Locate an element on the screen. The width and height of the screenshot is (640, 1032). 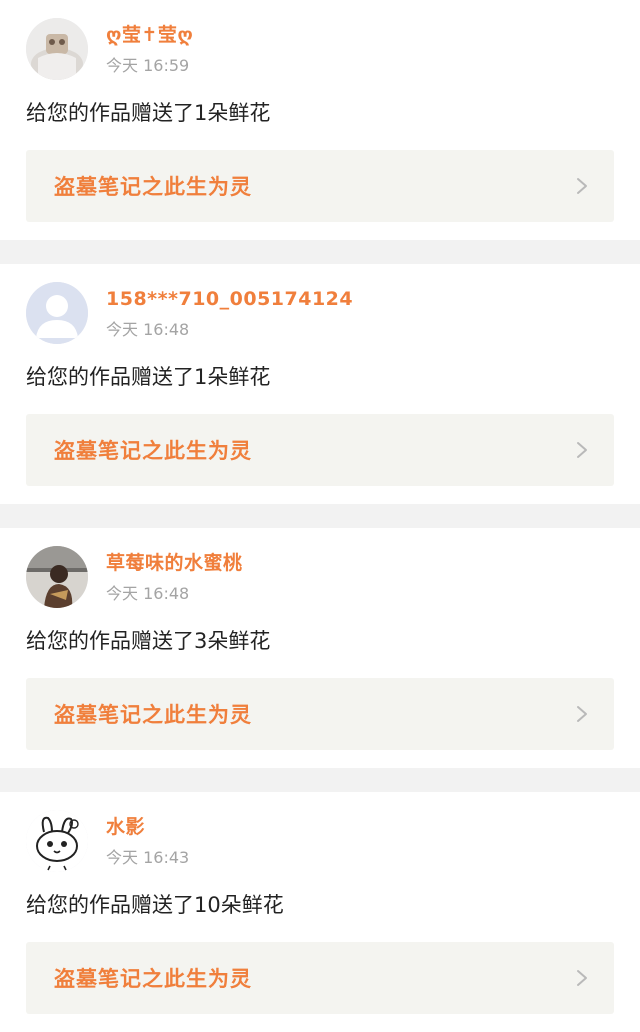
notification-header: 水影 今天 16:43 is located at coordinates (107, 841).